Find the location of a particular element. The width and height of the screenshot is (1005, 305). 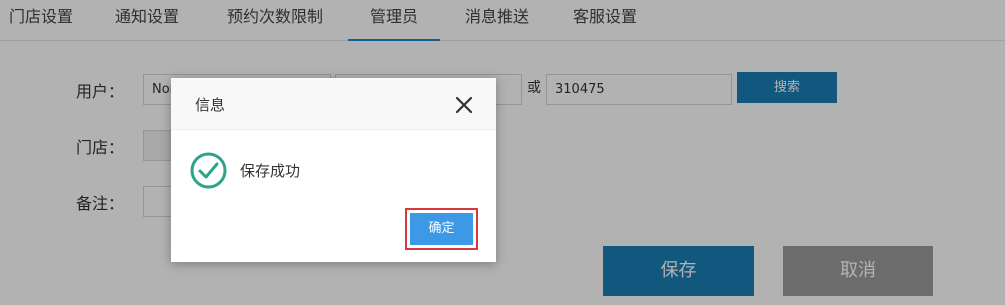

confirm-button: 确定 is located at coordinates (441, 229).